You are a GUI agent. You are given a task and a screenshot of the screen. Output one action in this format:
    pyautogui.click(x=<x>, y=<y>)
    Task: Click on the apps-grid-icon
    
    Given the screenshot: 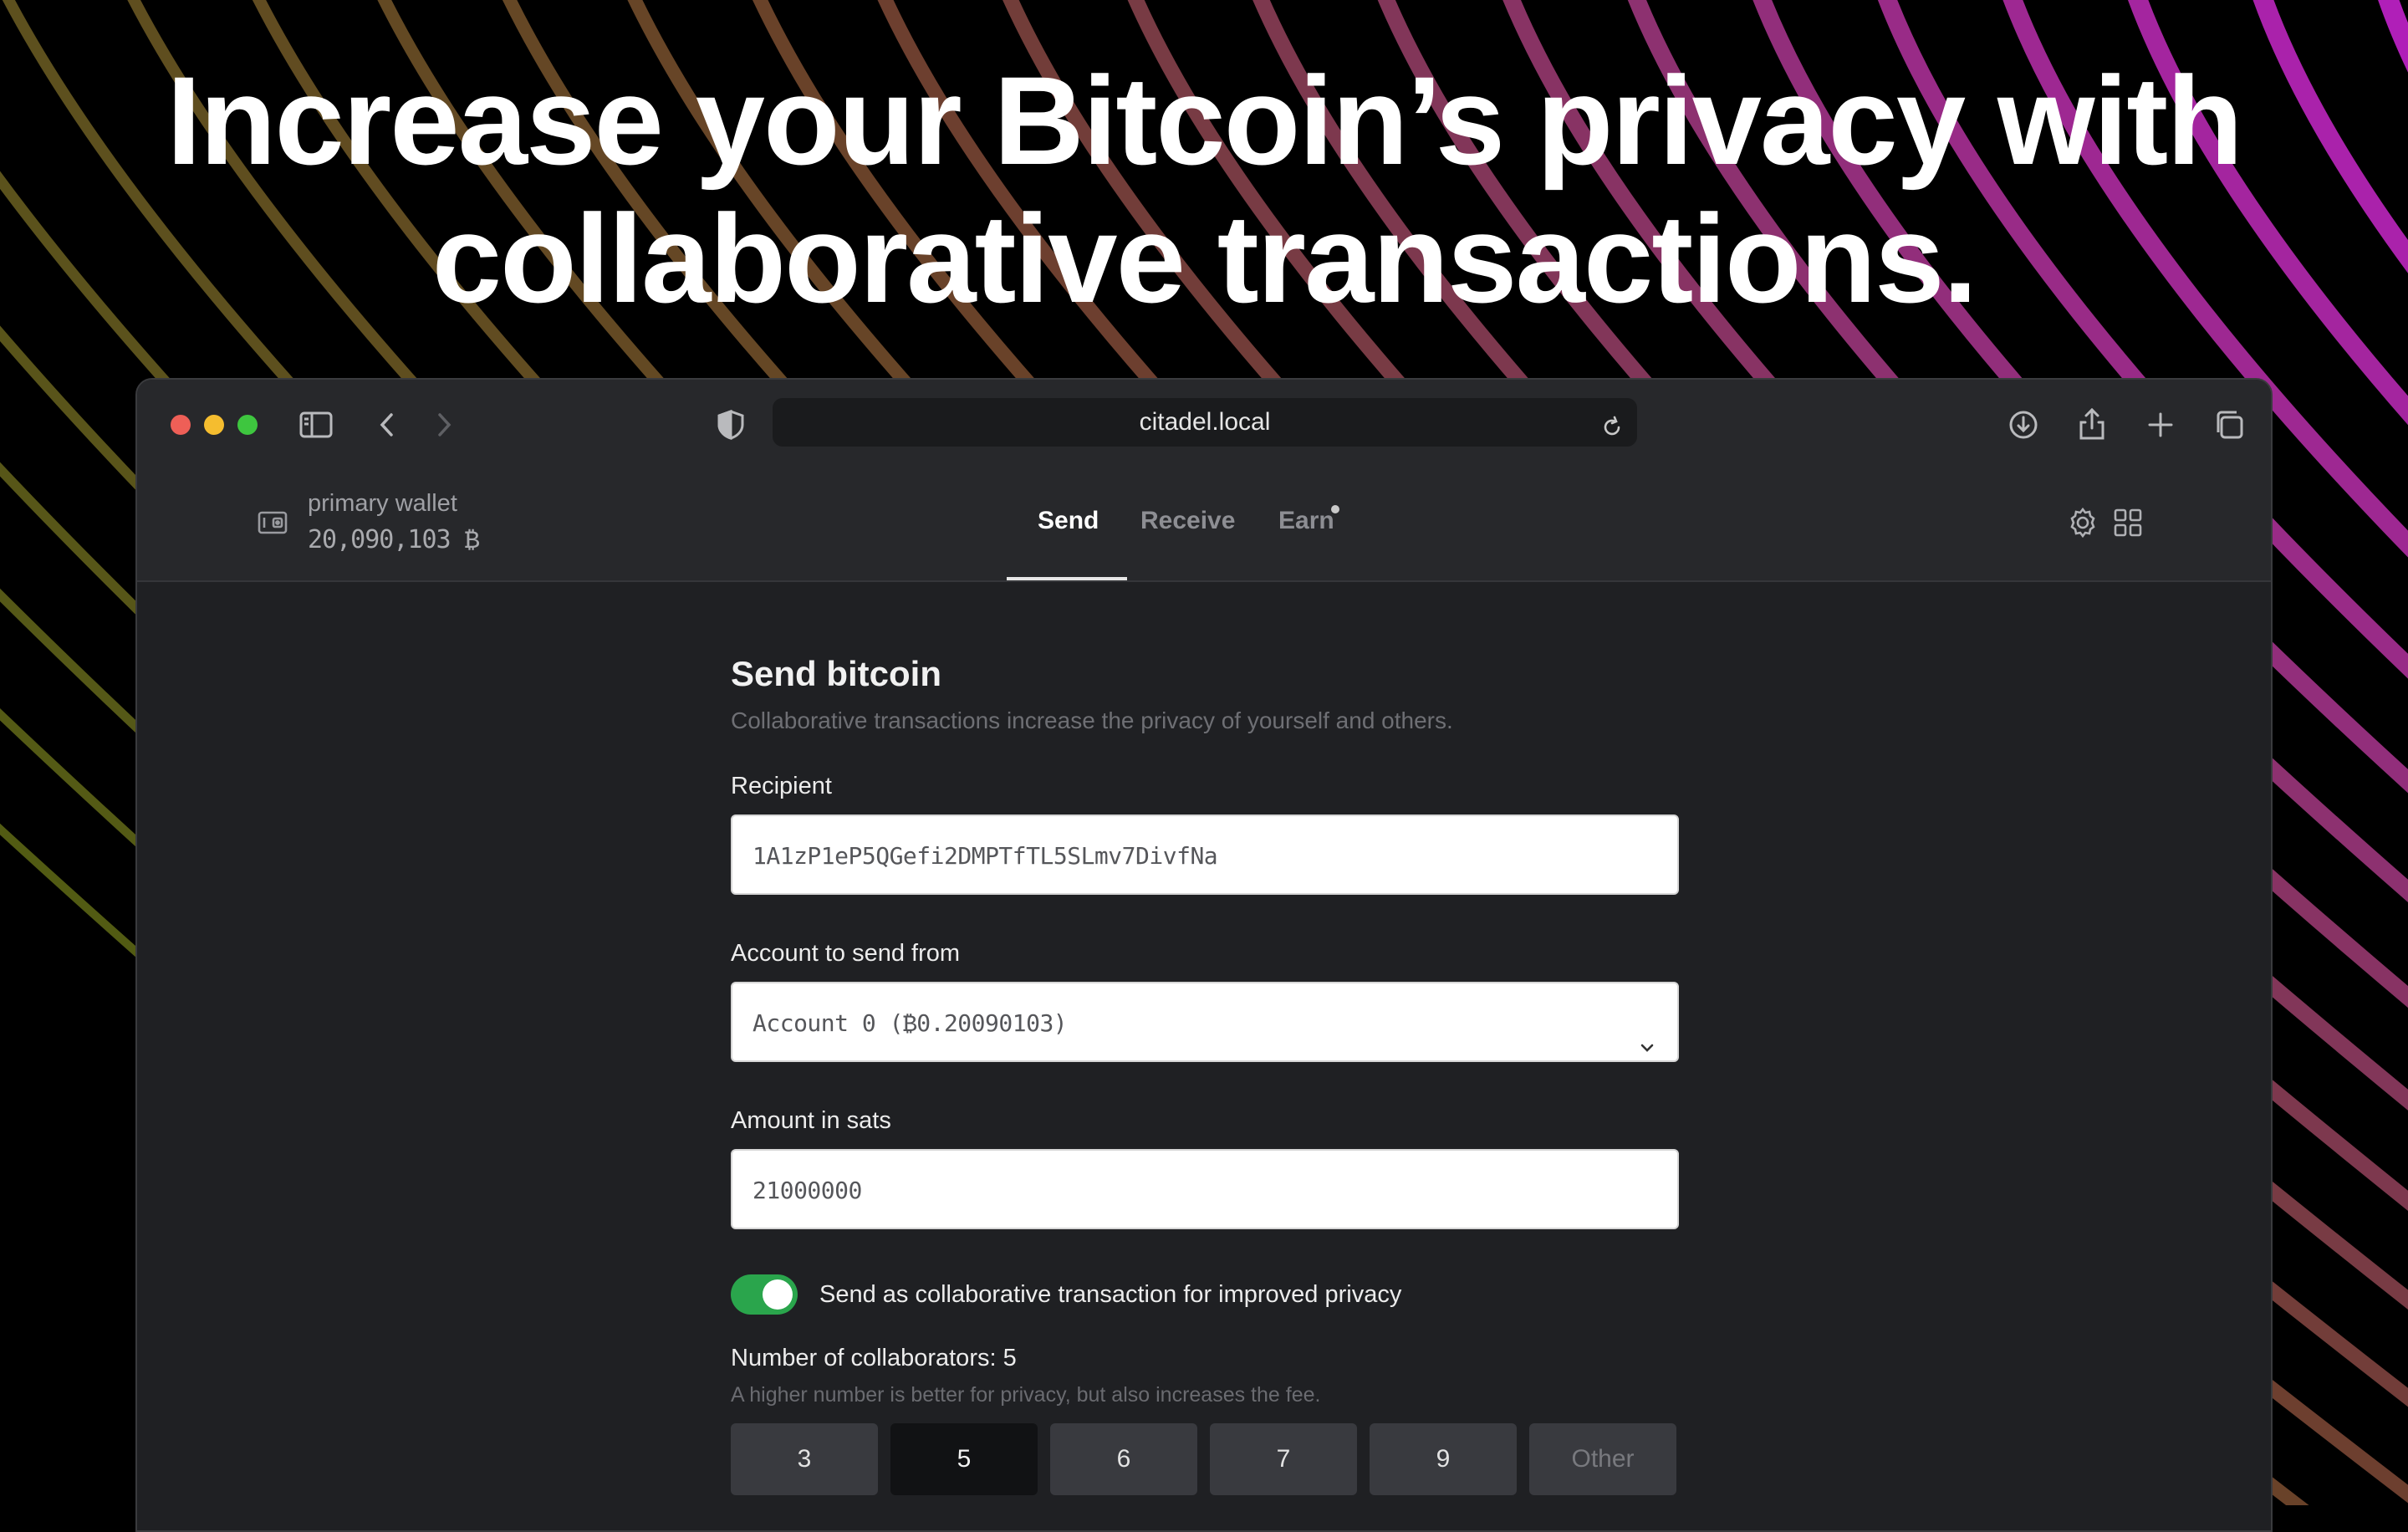 What is the action you would take?
    pyautogui.click(x=2128, y=522)
    